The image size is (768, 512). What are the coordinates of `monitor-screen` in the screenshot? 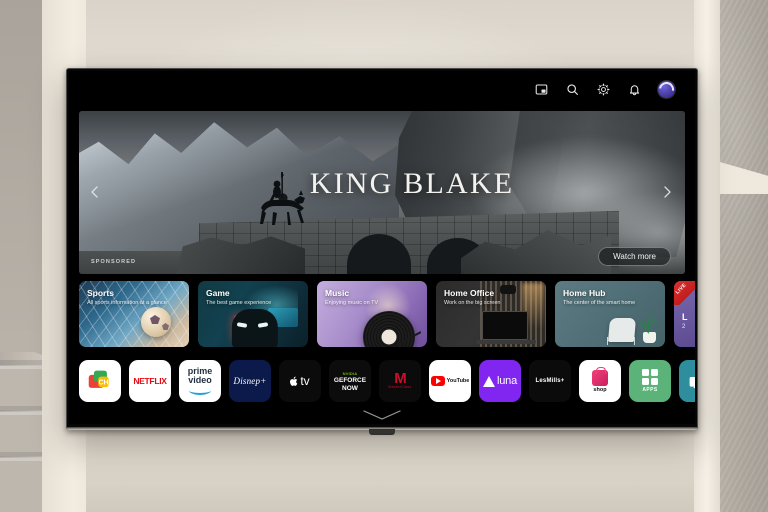 It's located at (505, 325).